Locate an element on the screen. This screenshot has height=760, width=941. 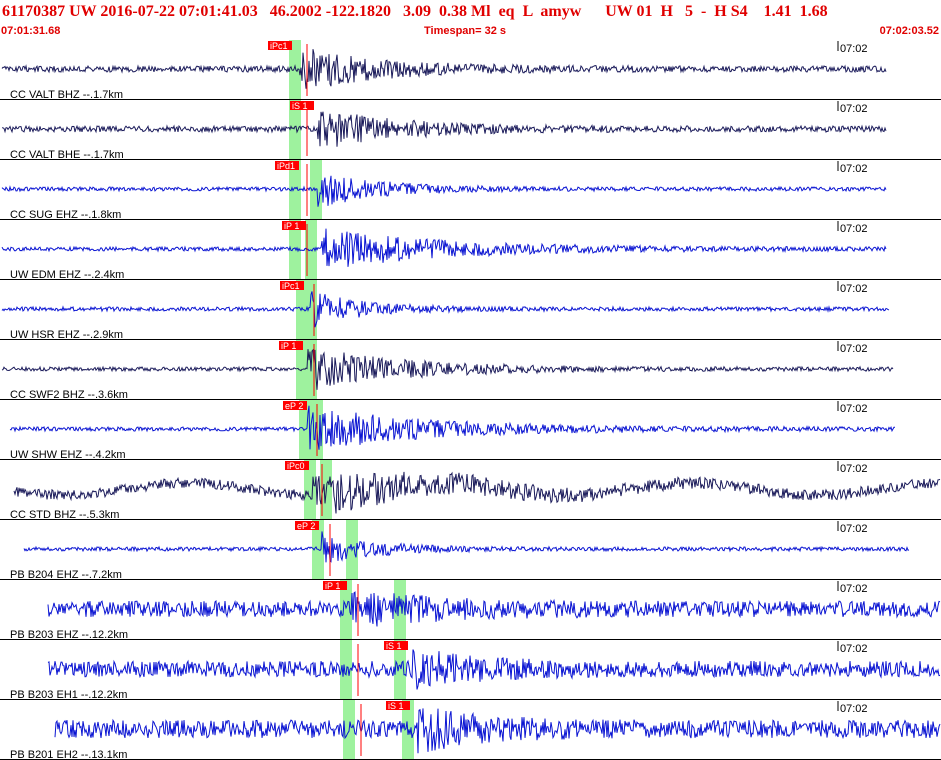
channel-label: UW EDM EHZ --.2.4km is located at coordinates (67, 275).